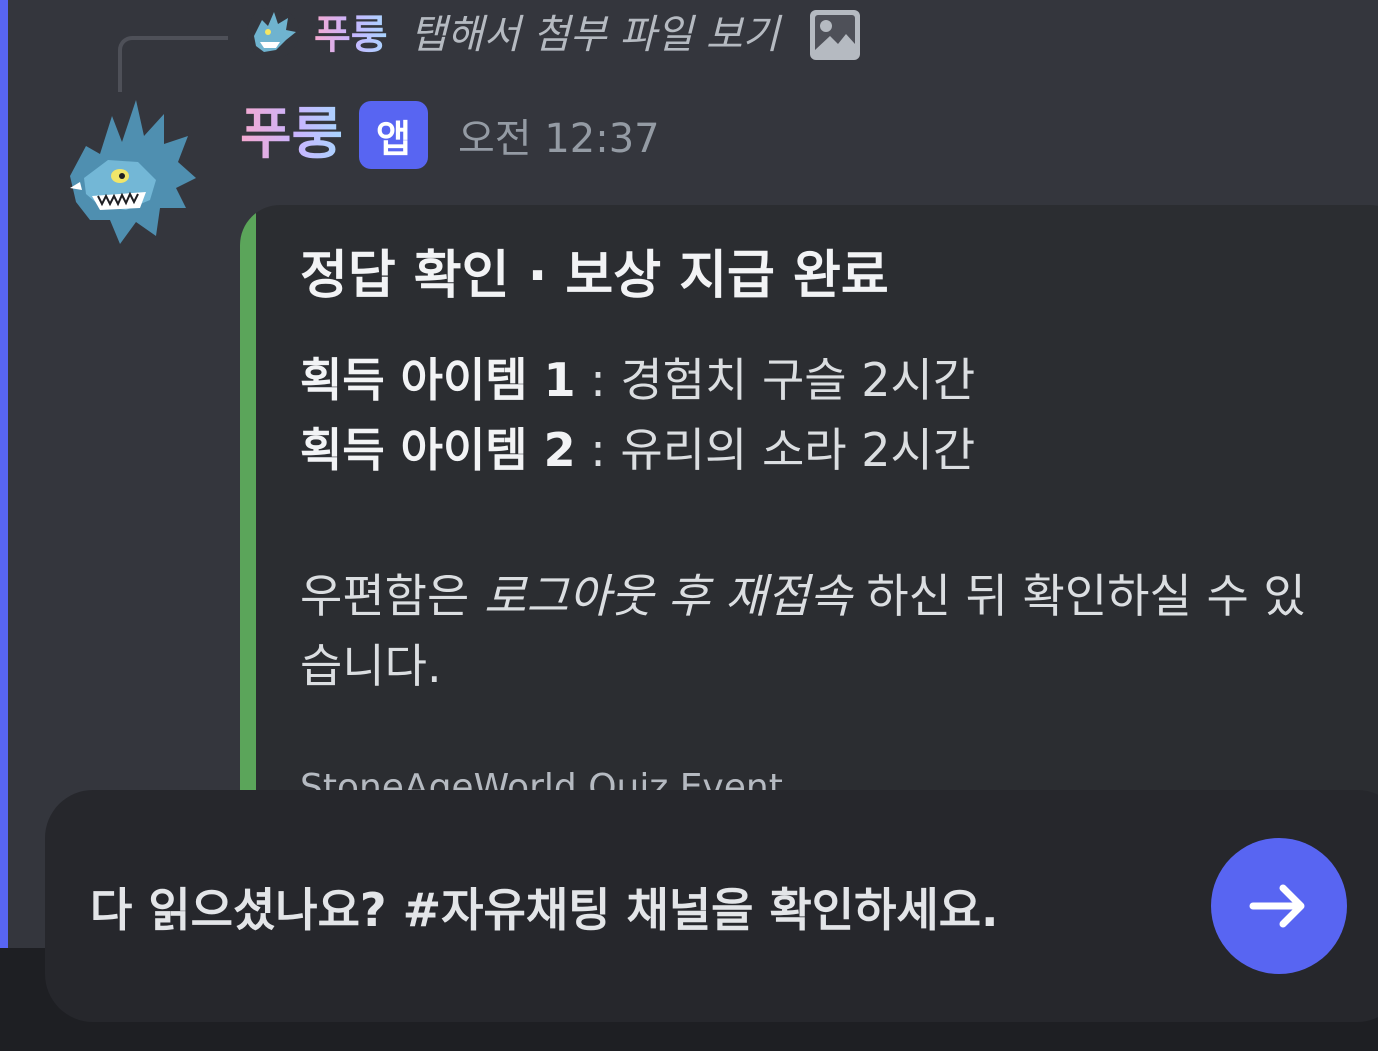 This screenshot has width=1378, height=1051. Describe the element at coordinates (835, 35) in the screenshot. I see `image-icon` at that location.